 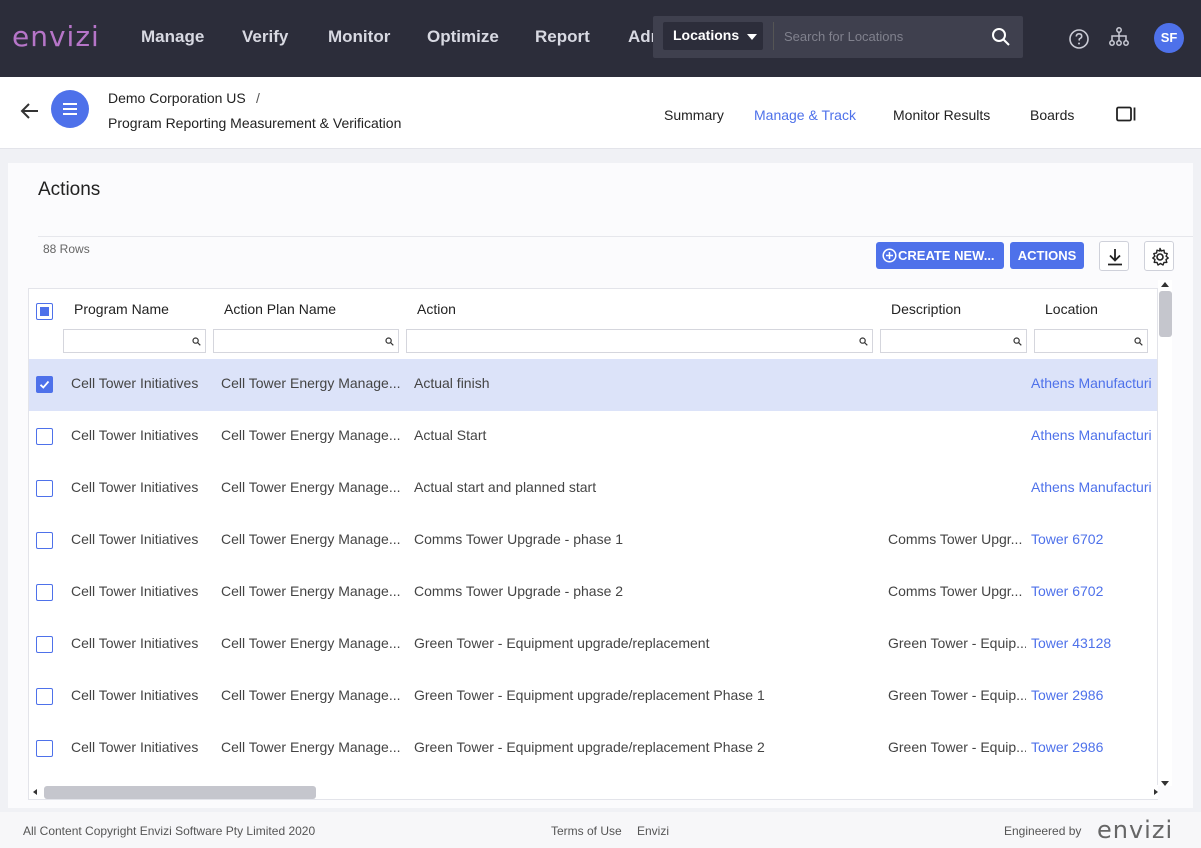 What do you see at coordinates (1126, 114) in the screenshot?
I see `side-panel-icon` at bounding box center [1126, 114].